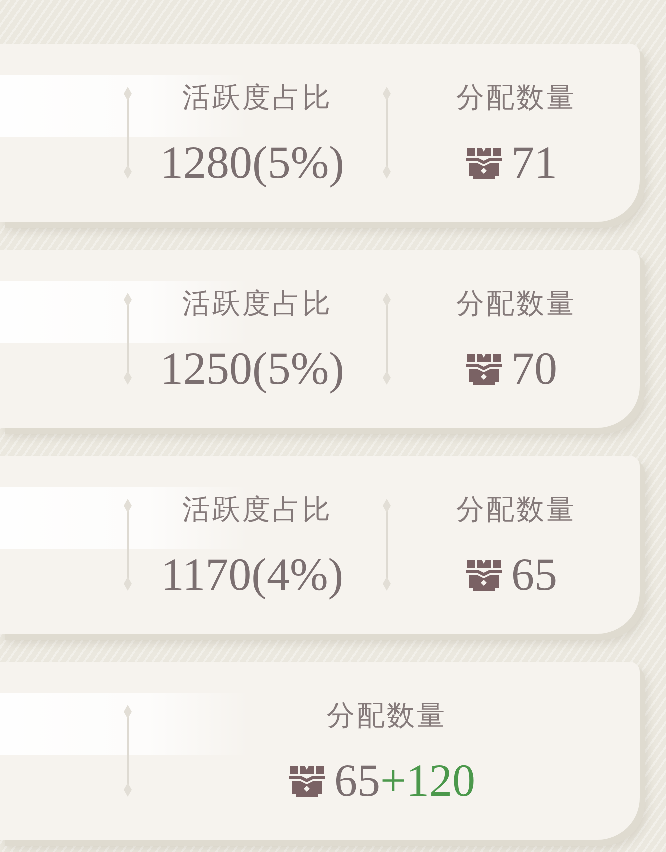 This screenshot has height=852, width=666. I want to click on allocation-value: 71, so click(535, 163).